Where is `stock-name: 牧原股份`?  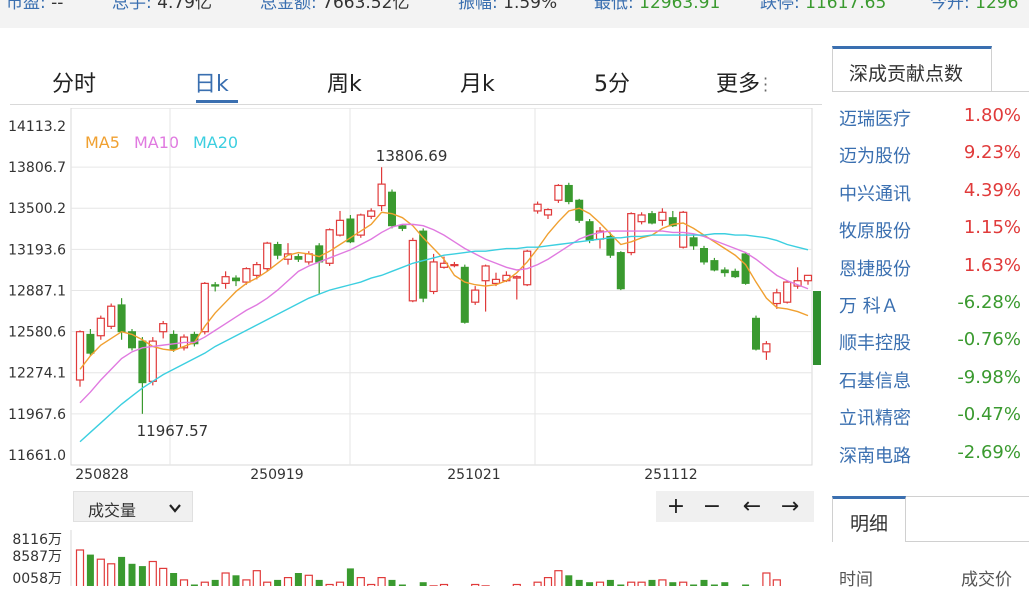 stock-name: 牧原股份 is located at coordinates (875, 230).